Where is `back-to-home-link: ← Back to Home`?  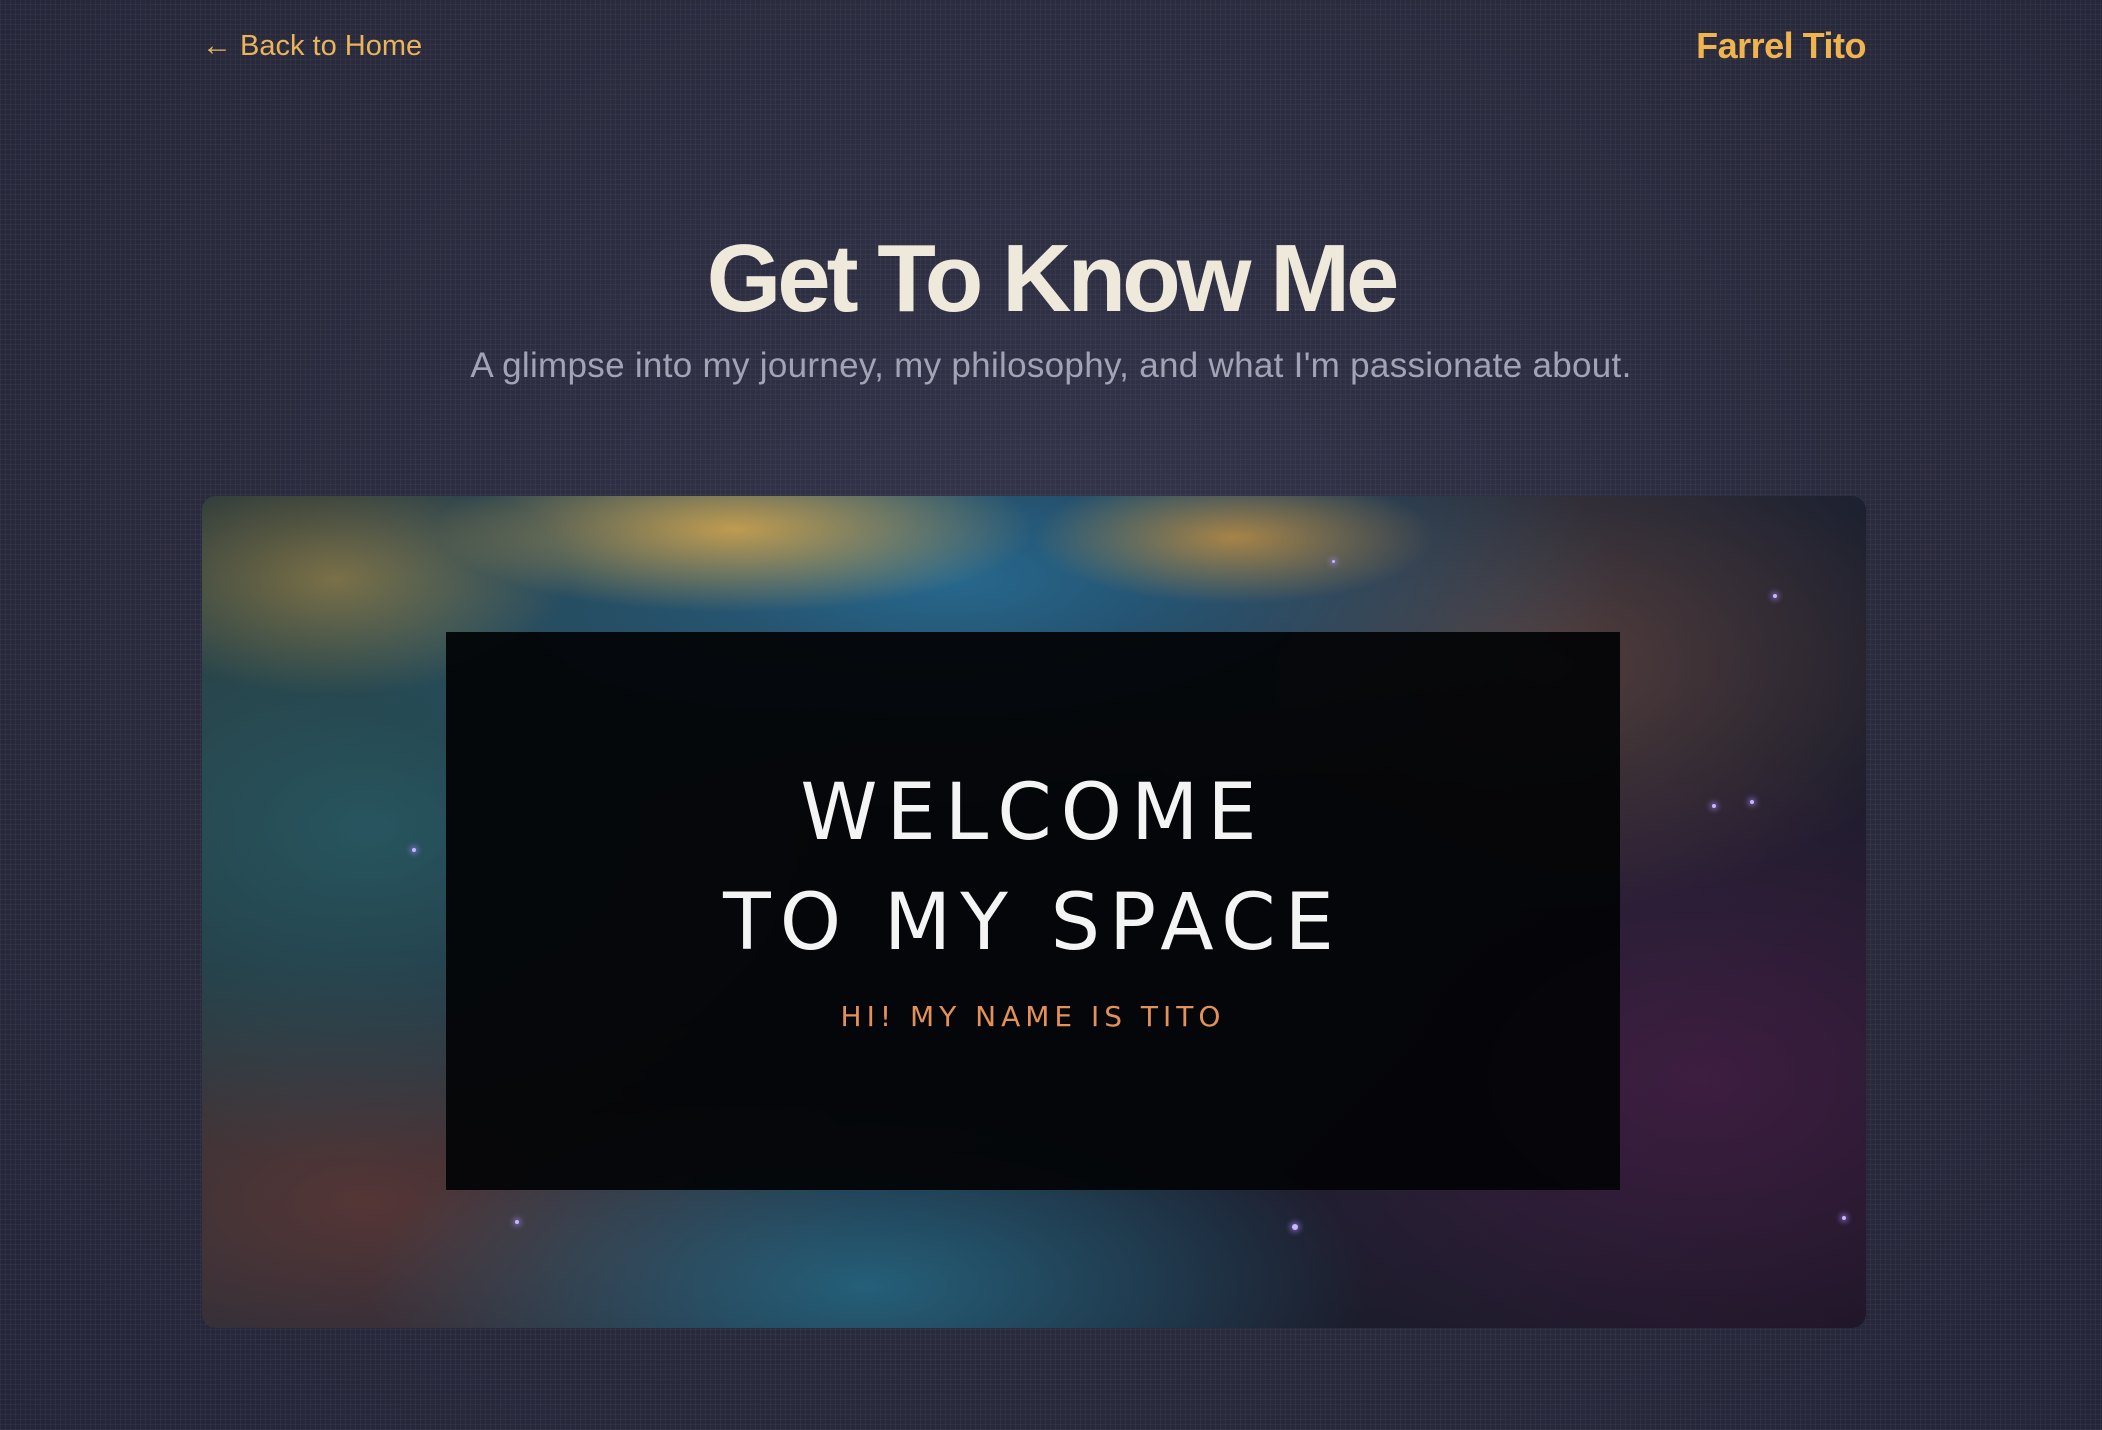
back-to-home-link: ← Back to Home is located at coordinates (312, 46).